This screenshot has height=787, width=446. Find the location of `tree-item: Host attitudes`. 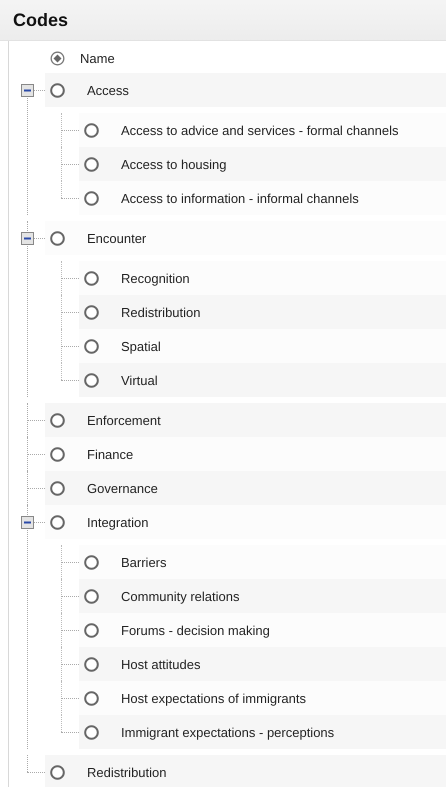

tree-item: Host attitudes is located at coordinates (262, 664).